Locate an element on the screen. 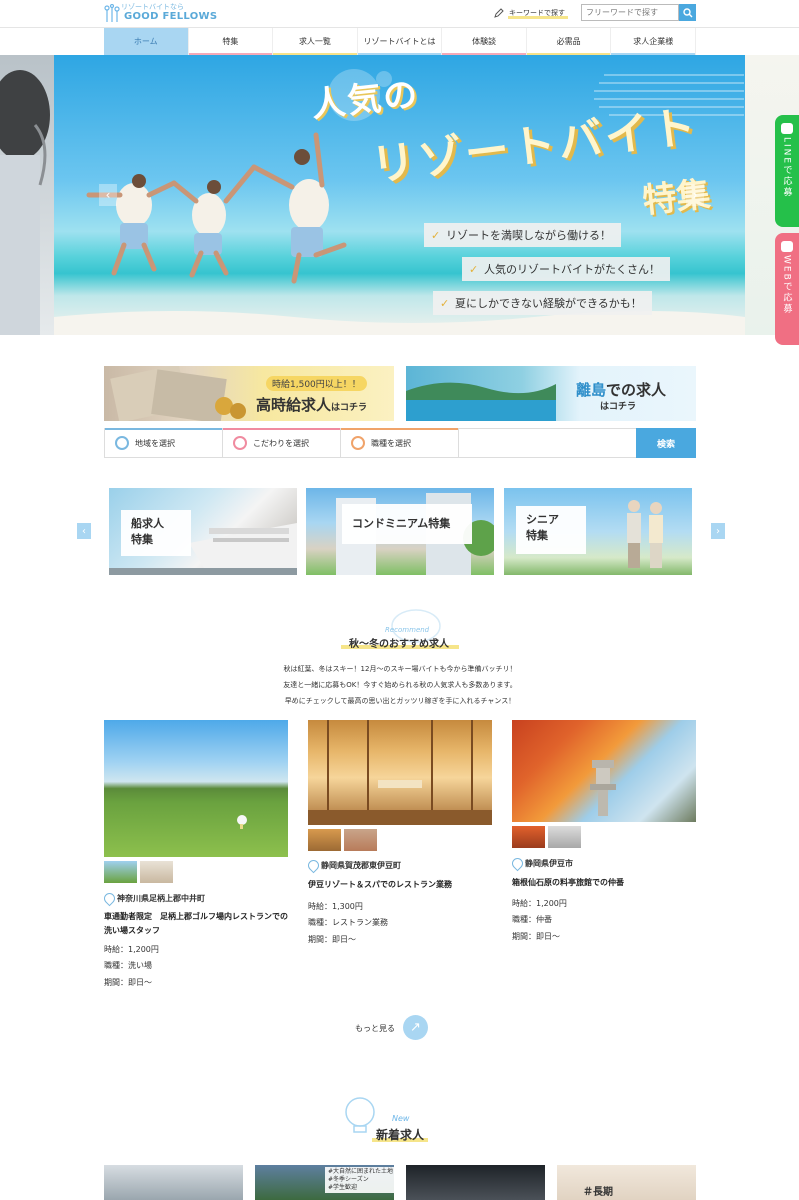 The height and width of the screenshot is (1200, 799). new-job-thumbnail: ＃長期 is located at coordinates (626, 1182).